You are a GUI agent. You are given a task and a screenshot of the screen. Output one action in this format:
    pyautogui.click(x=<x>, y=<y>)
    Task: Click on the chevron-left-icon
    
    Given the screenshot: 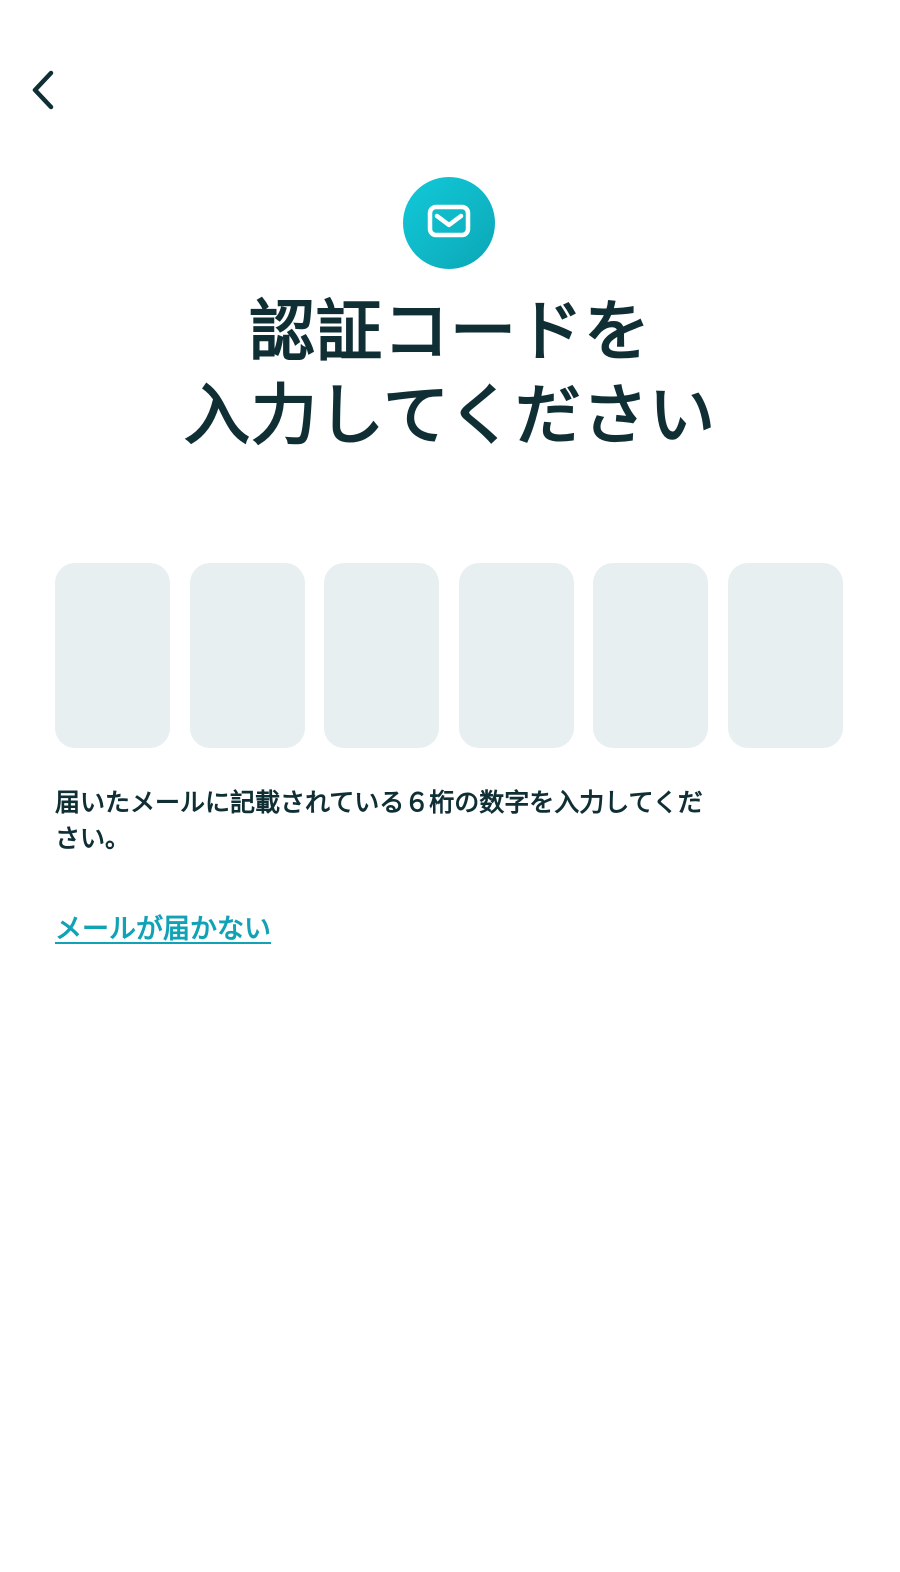 What is the action you would take?
    pyautogui.click(x=42, y=90)
    